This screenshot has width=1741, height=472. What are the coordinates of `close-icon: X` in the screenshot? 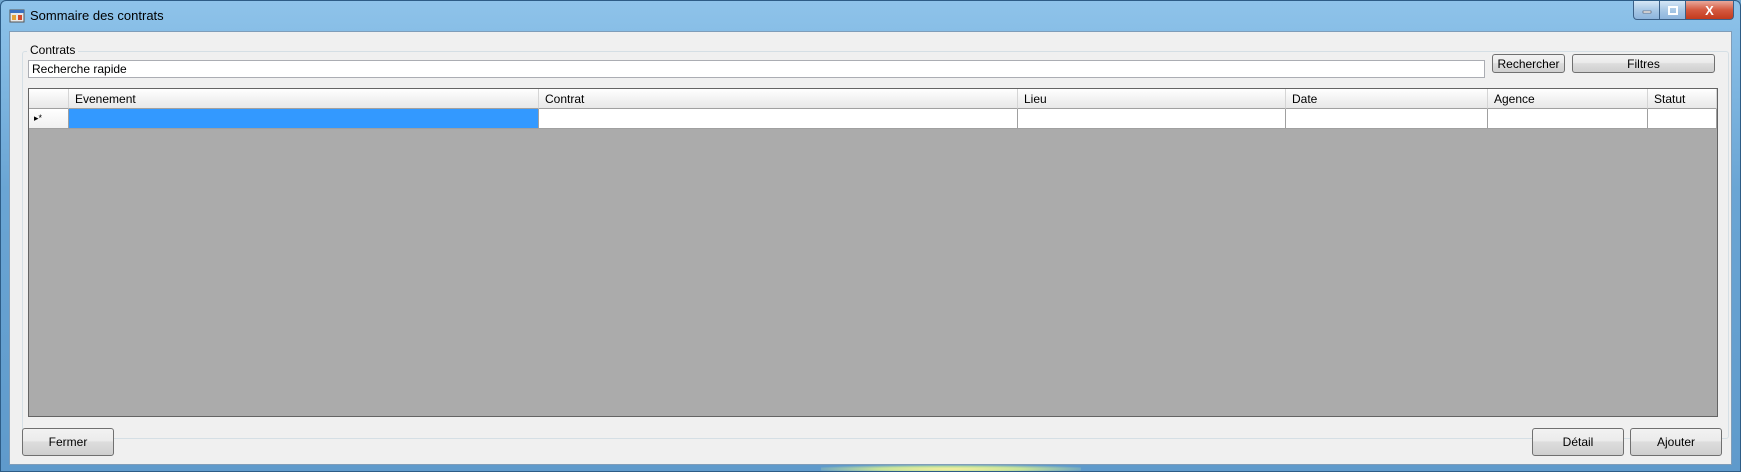 It's located at (1709, 10).